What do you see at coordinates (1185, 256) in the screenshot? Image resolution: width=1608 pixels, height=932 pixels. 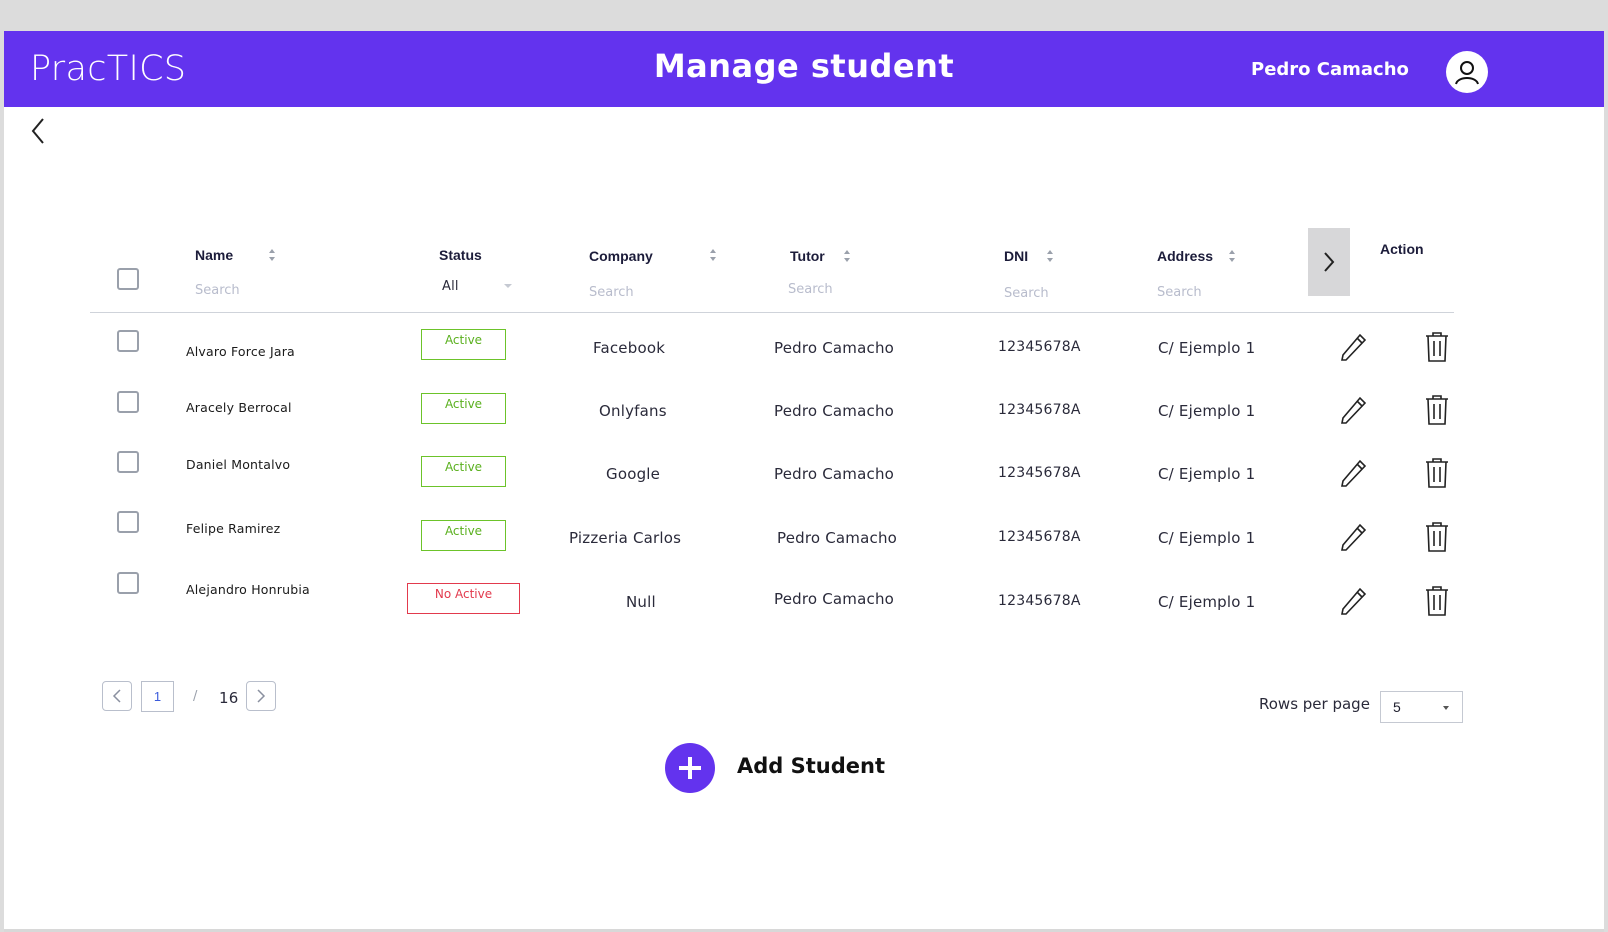 I see `column-header-address: Address` at bounding box center [1185, 256].